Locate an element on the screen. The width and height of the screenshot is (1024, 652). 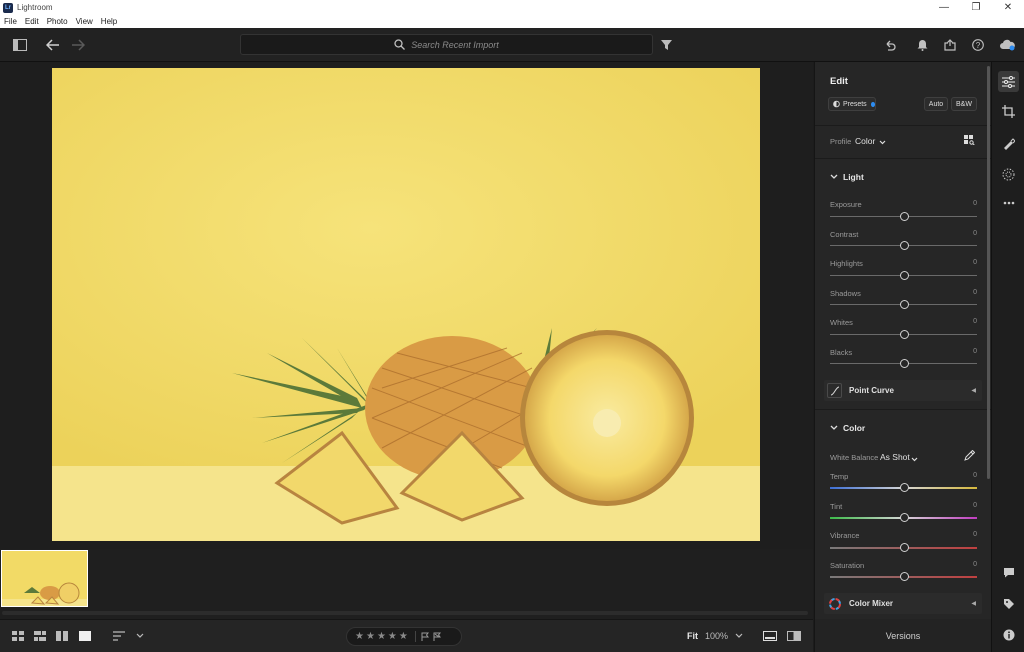
help-icon: ? is located at coordinates (978, 45).